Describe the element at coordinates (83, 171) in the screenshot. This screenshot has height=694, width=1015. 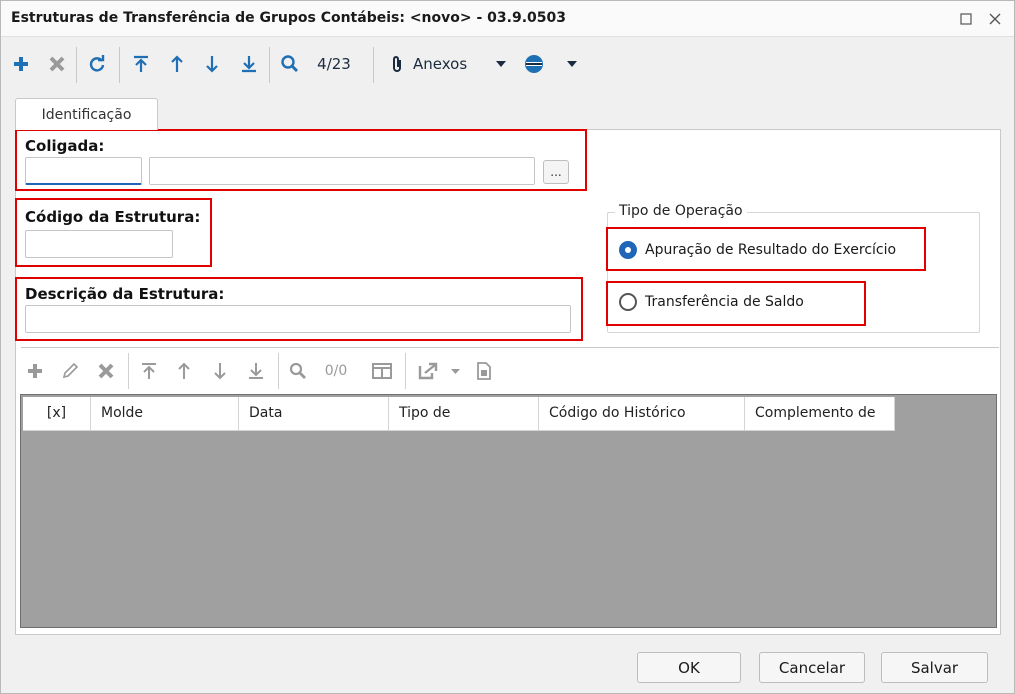
I see `coligada-code-input` at that location.